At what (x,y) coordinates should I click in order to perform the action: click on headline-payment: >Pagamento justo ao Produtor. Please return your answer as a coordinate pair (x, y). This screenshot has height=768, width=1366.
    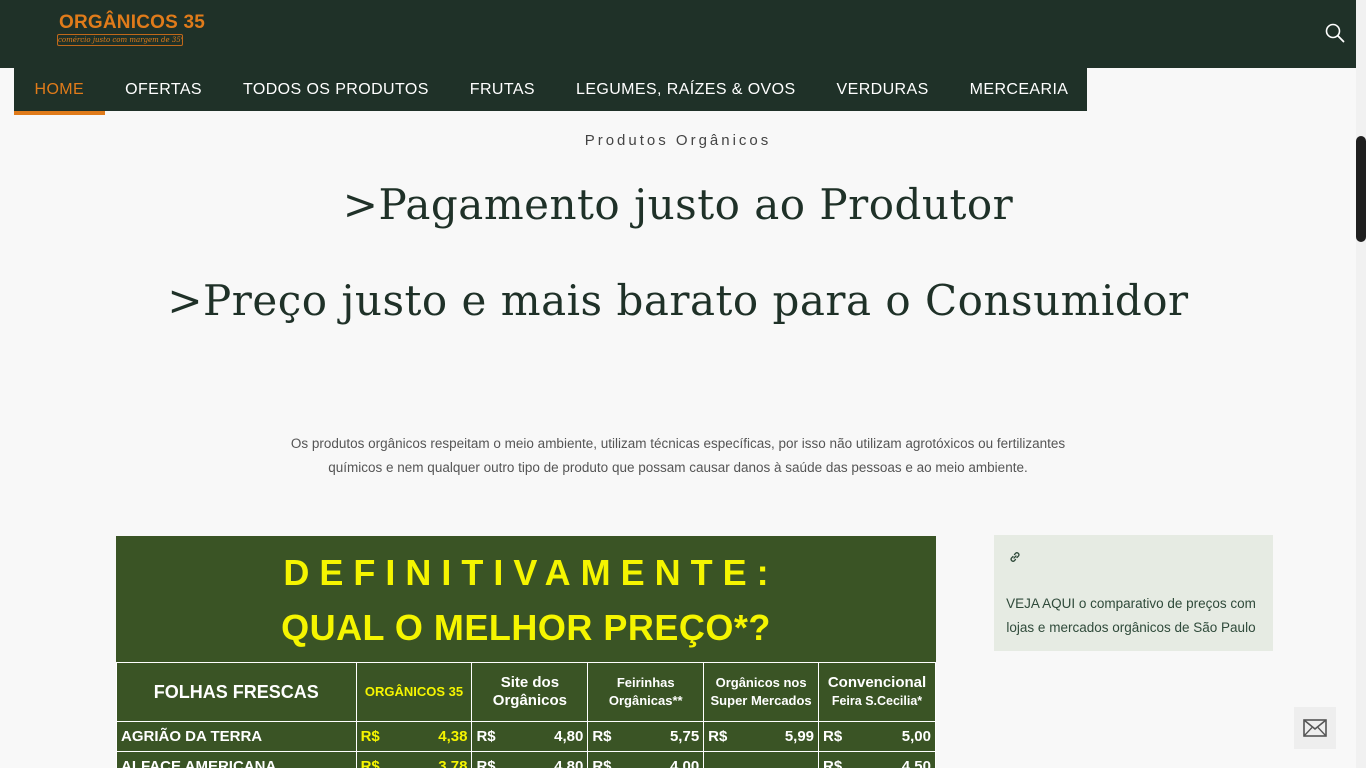
    Looking at the image, I should click on (678, 204).